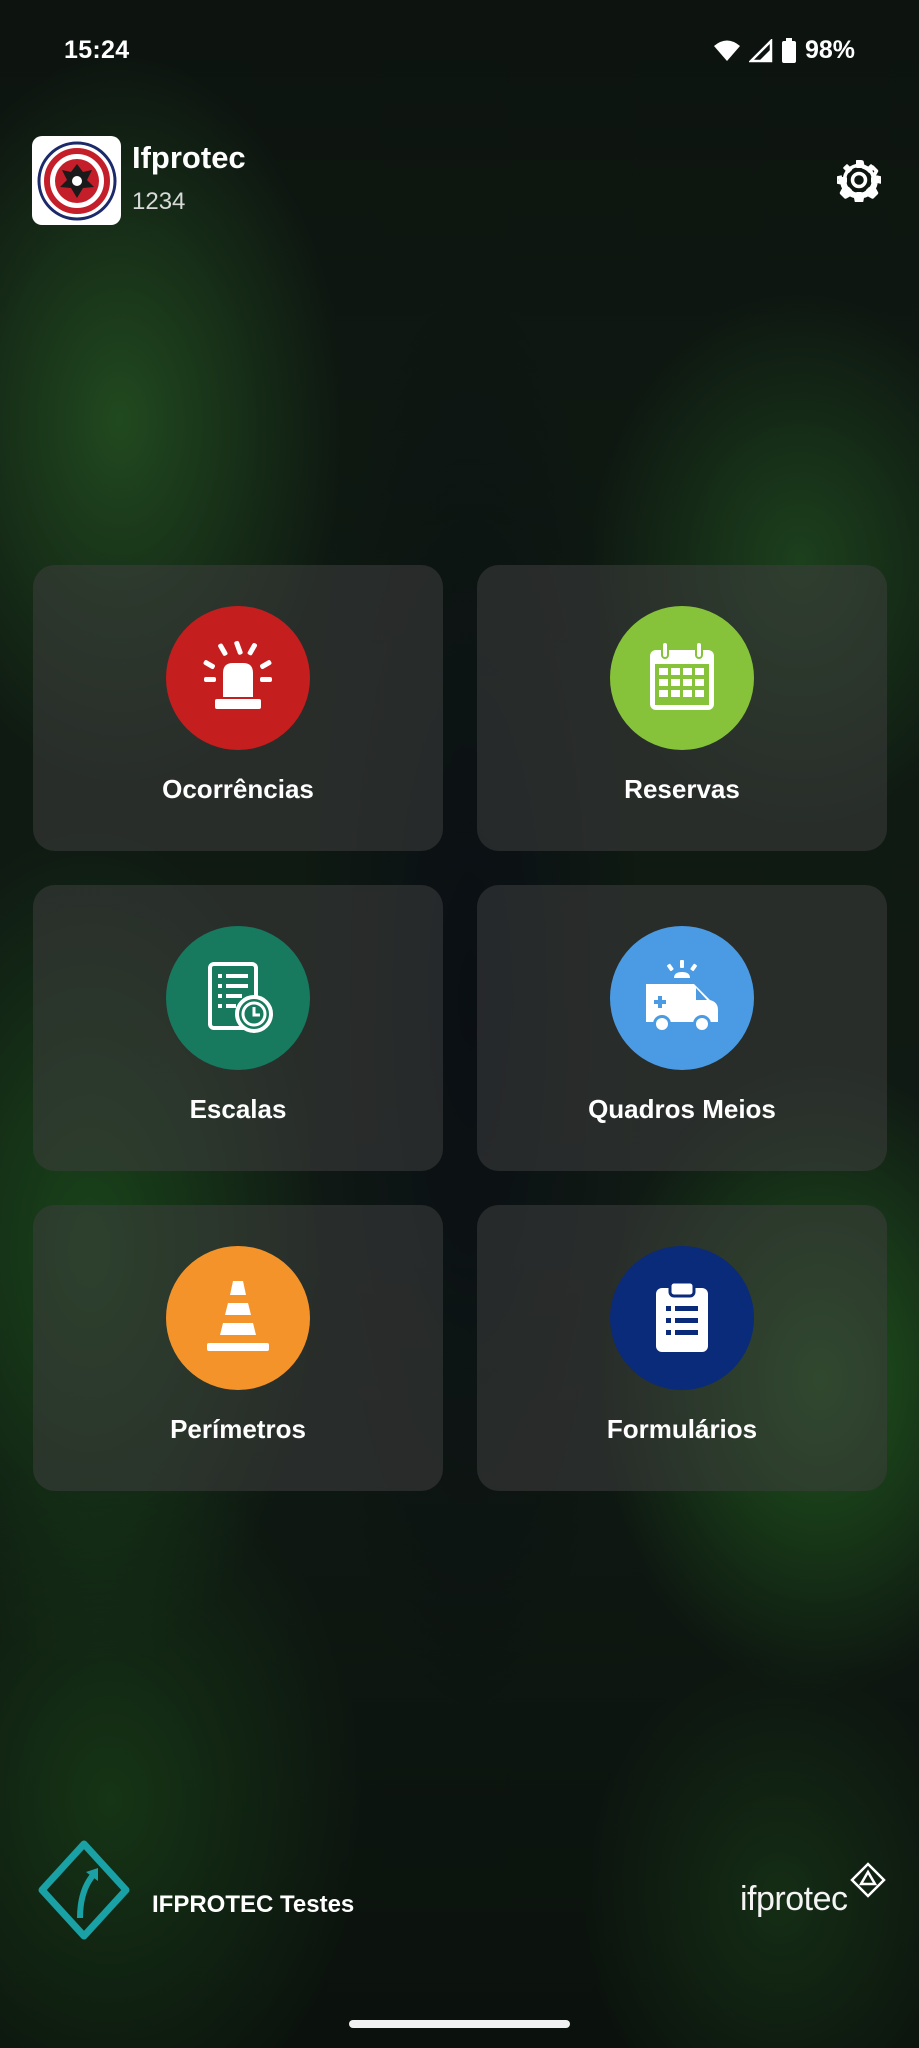  I want to click on menu-card-label: Ocorrências, so click(238, 789).